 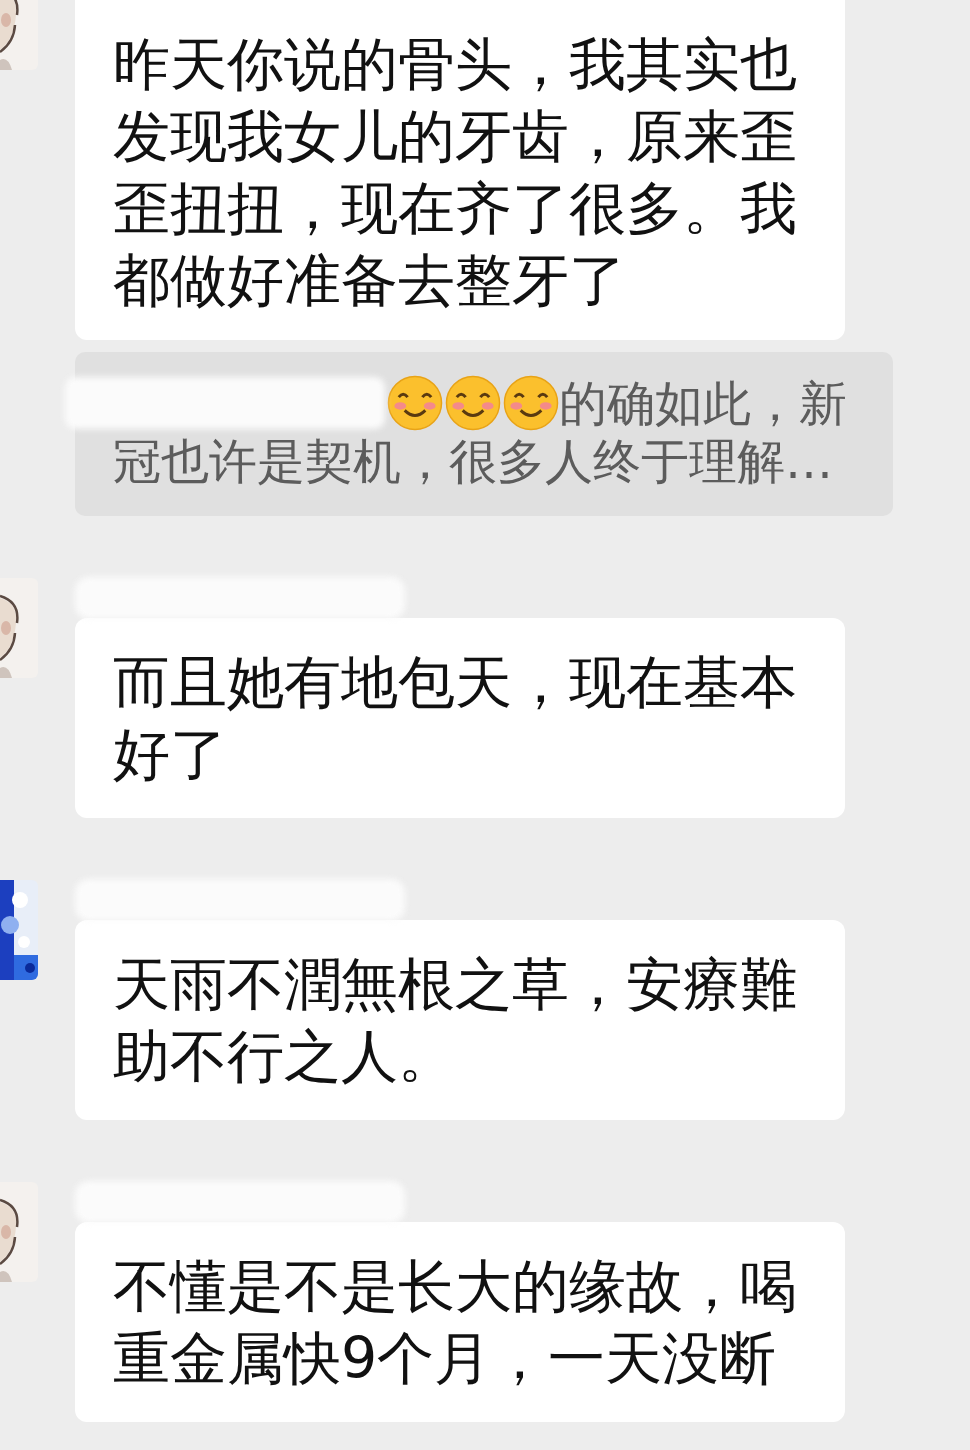 What do you see at coordinates (703, 403) in the screenshot?
I see `quote-text: 的确如此，新` at bounding box center [703, 403].